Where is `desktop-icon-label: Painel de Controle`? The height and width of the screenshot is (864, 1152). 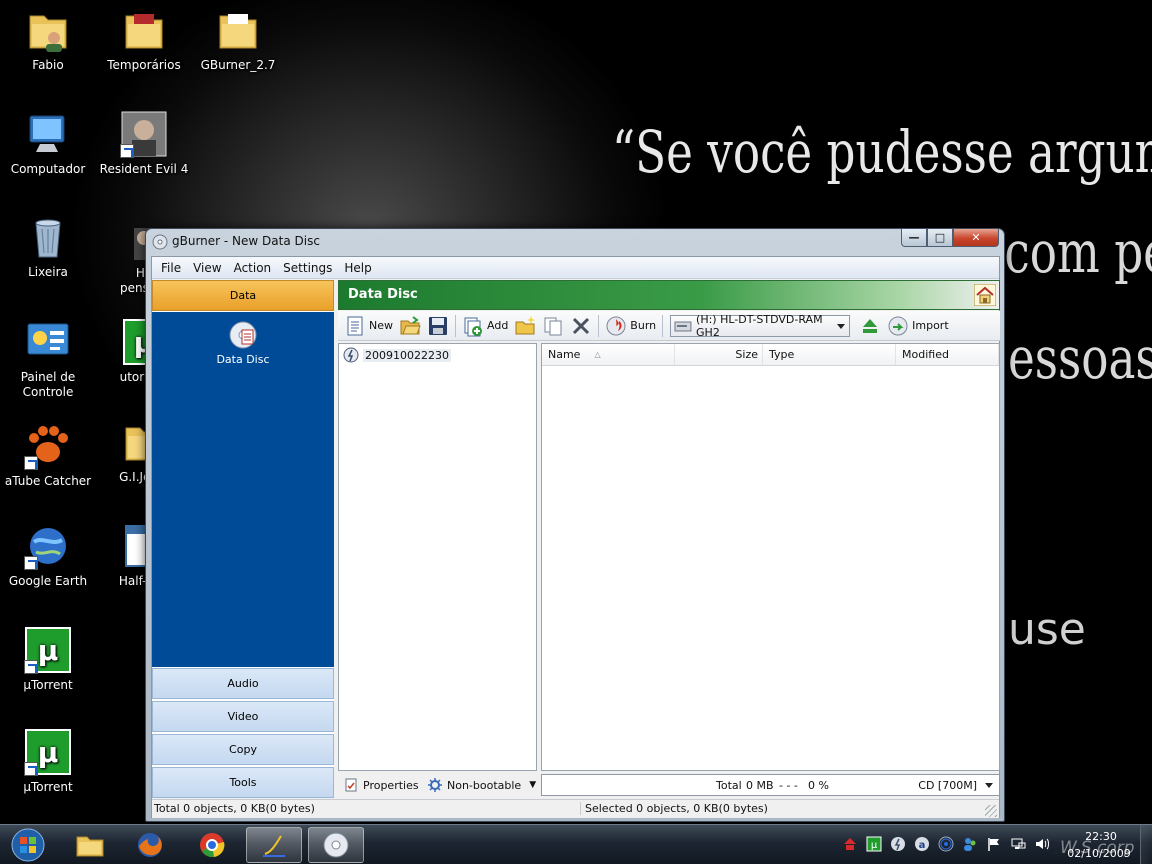
desktop-icon-label: Painel de Controle is located at coordinates (48, 384).